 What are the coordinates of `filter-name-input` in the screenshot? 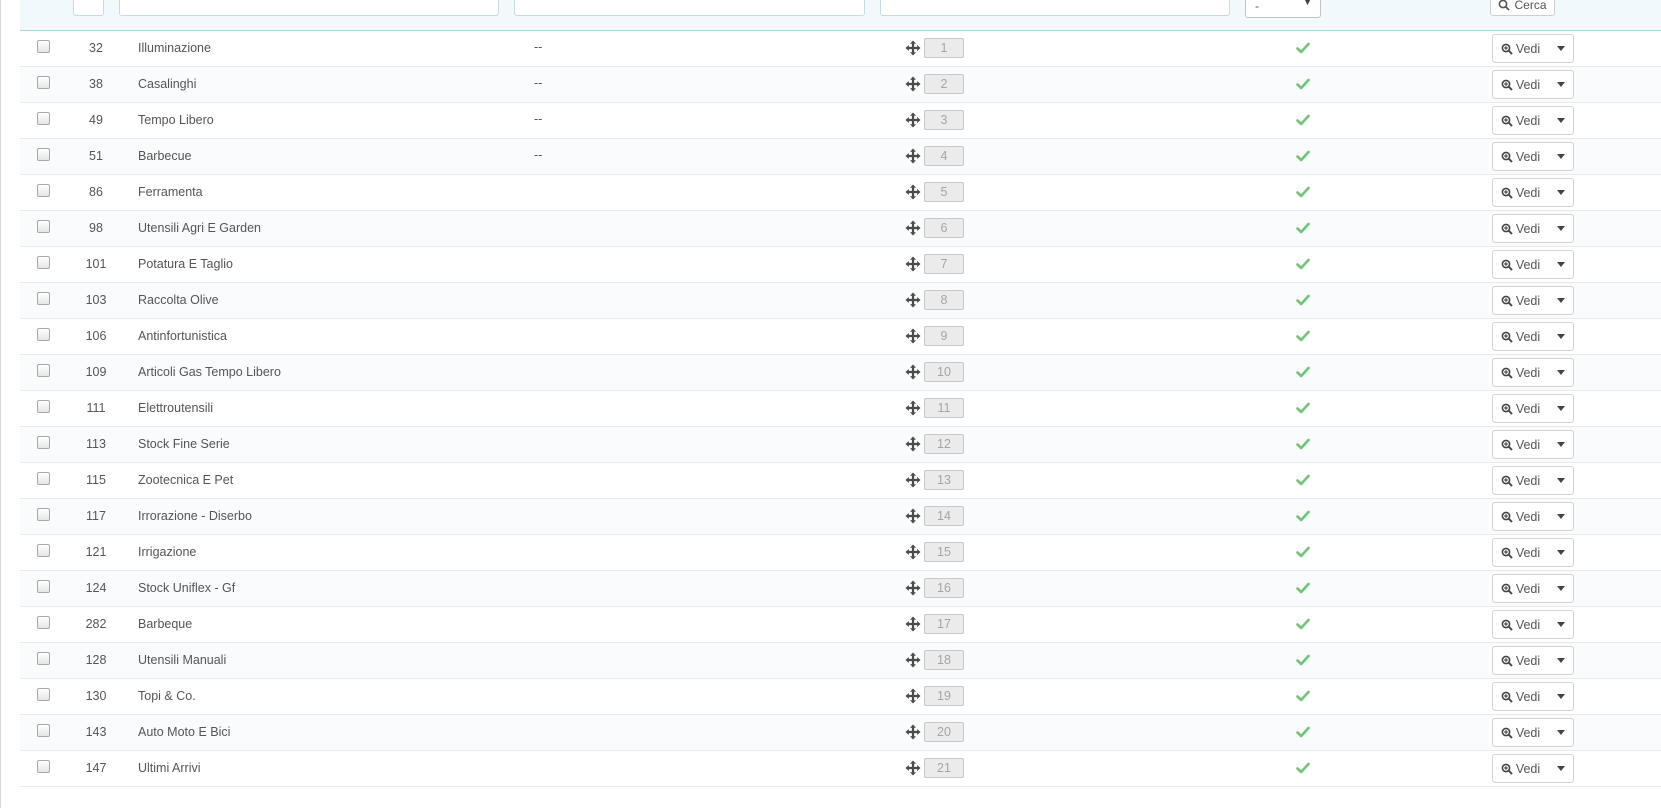 It's located at (309, 8).